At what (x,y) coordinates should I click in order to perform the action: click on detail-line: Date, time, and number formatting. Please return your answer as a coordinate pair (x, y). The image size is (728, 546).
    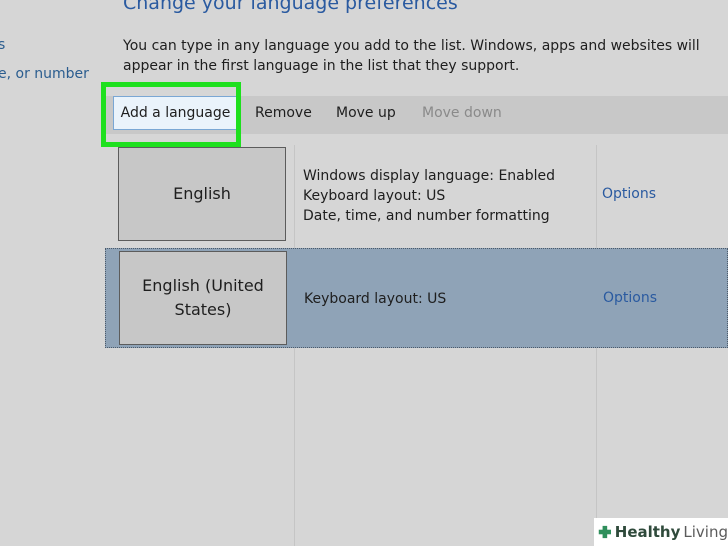
    Looking at the image, I should click on (426, 216).